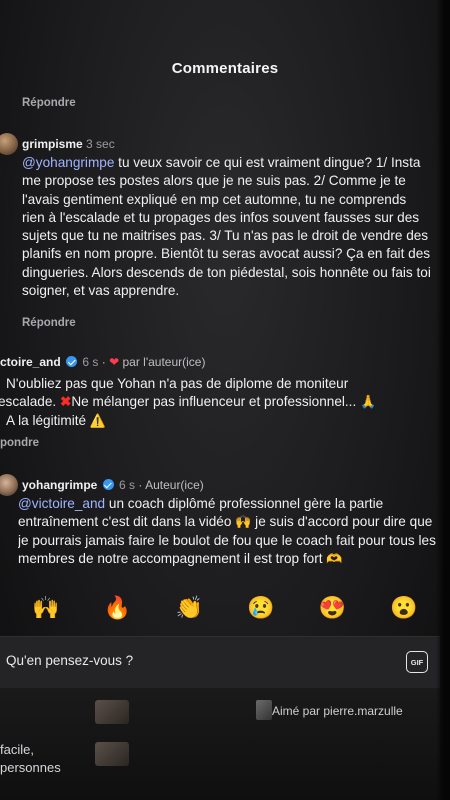  I want to click on crying-reaction-icon: 😢, so click(261, 608).